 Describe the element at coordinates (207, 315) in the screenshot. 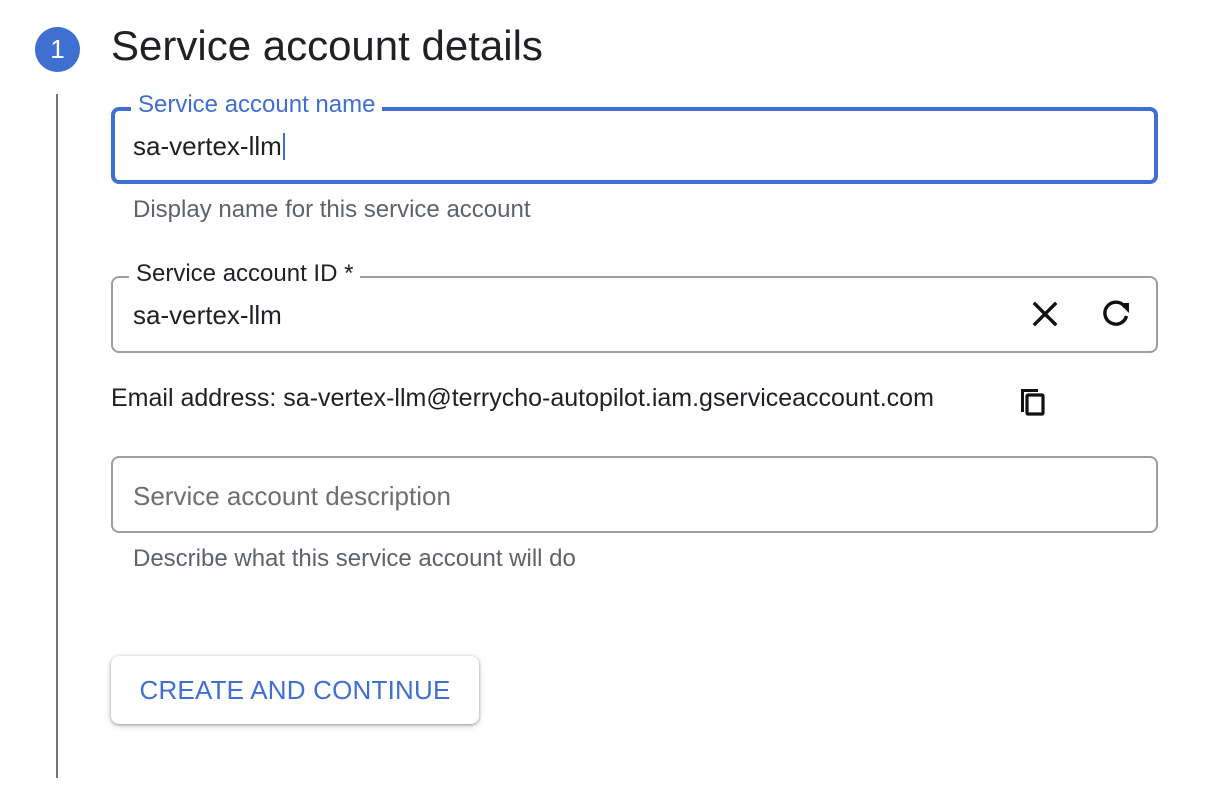

I see `service-account-id-value: sa-vertex-llm` at that location.